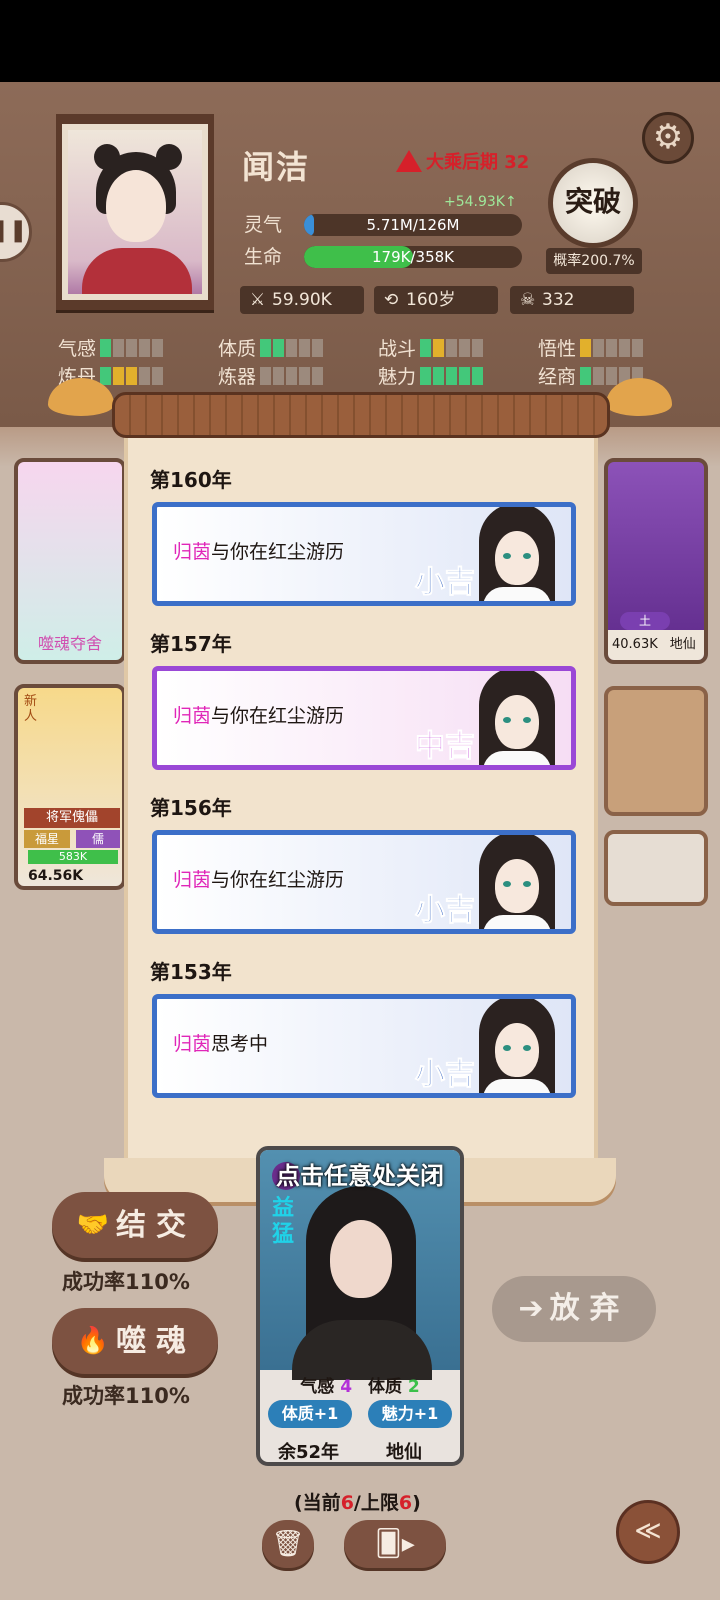  Describe the element at coordinates (416, 1503) in the screenshot. I see `capacity-suffix: )` at that location.